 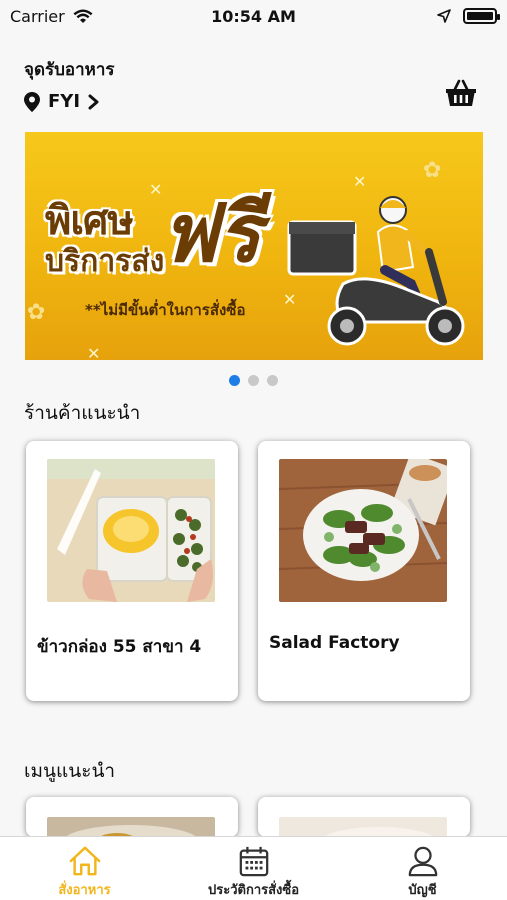 What do you see at coordinates (82, 413) in the screenshot?
I see `recommended-shops-title: ร้านค้าแนะนำ` at bounding box center [82, 413].